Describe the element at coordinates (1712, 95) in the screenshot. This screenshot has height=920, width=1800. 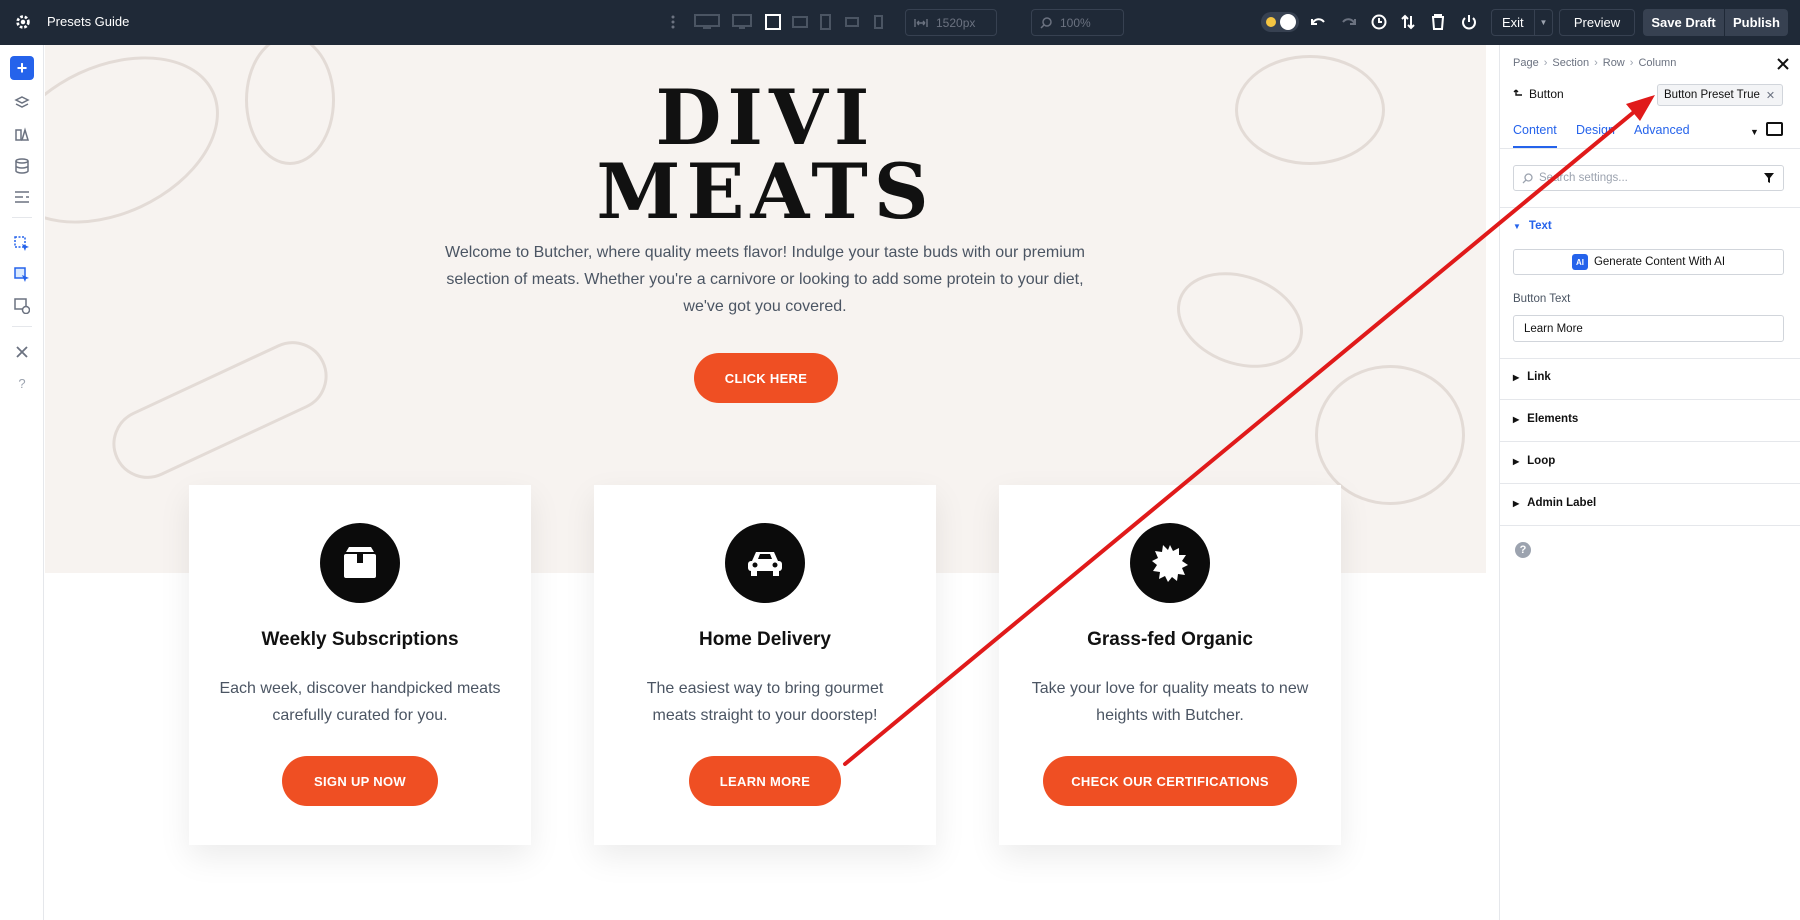
I see `preset-chip-label: Button Preset True` at that location.